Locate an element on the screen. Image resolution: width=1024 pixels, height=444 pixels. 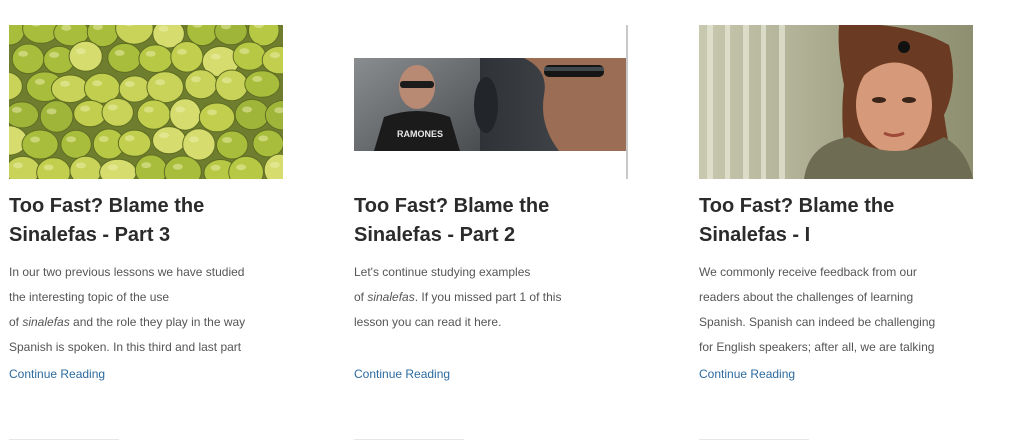
post-title: Too Fast? Blame the Sinalefas - Part 2 is located at coordinates (489, 221).